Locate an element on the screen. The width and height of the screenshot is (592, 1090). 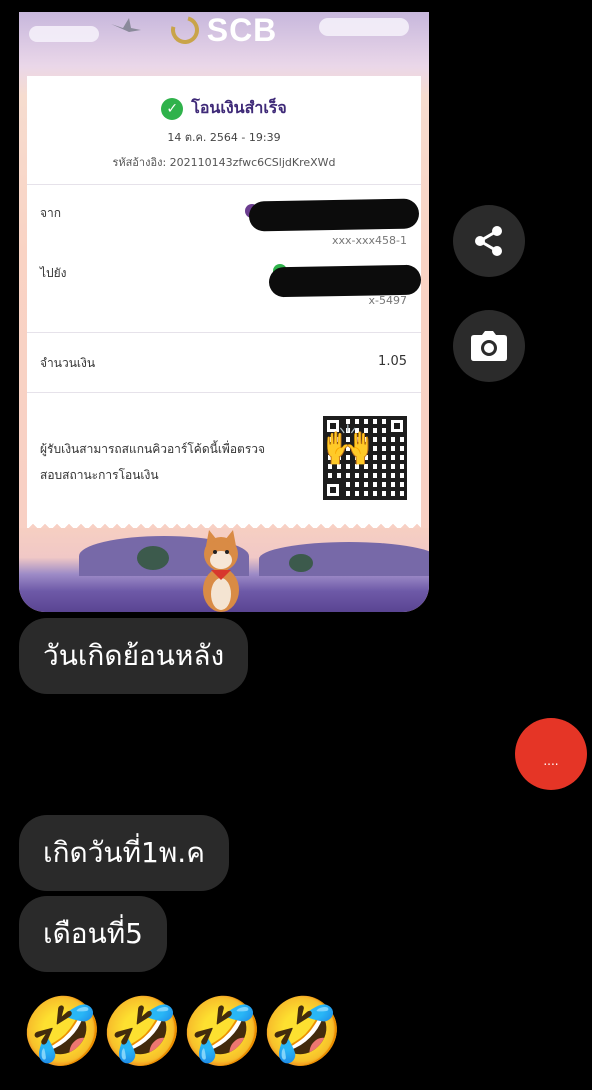
brand-name: SCB is located at coordinates (242, 30).